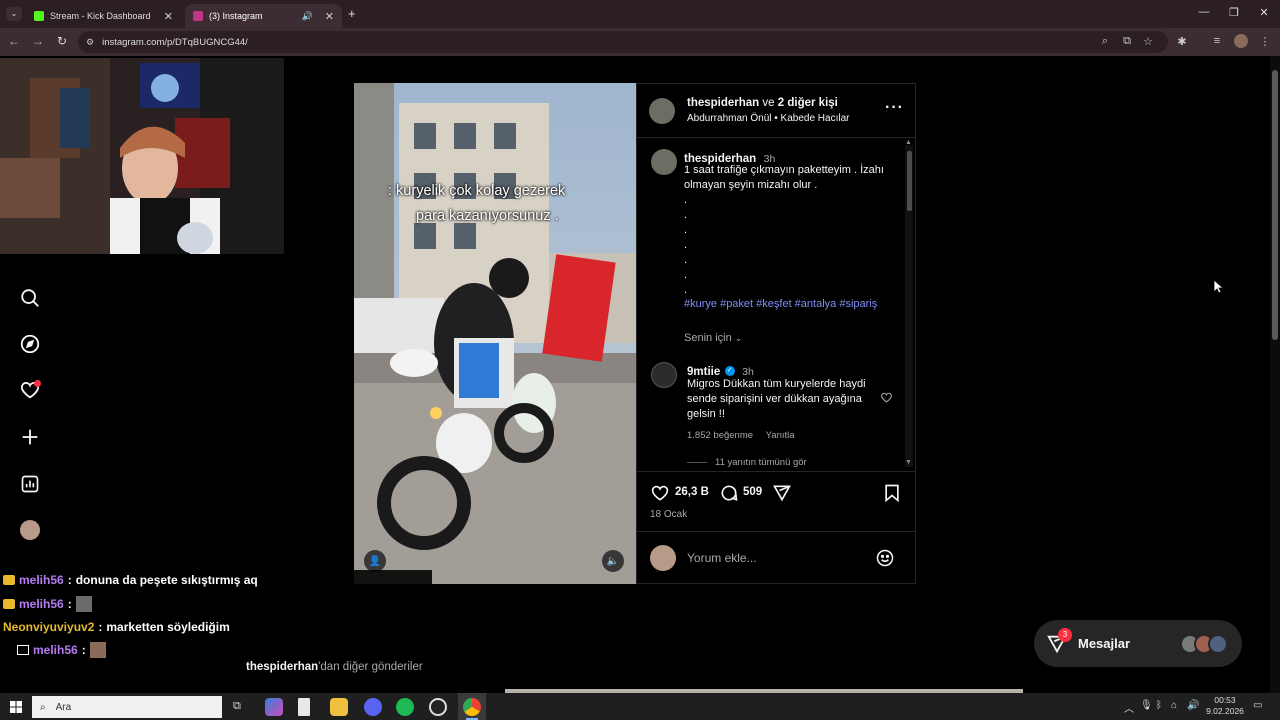 This screenshot has width=1280, height=720. What do you see at coordinates (613, 561) in the screenshot?
I see `audio-toggle-icon: 🔈` at bounding box center [613, 561].